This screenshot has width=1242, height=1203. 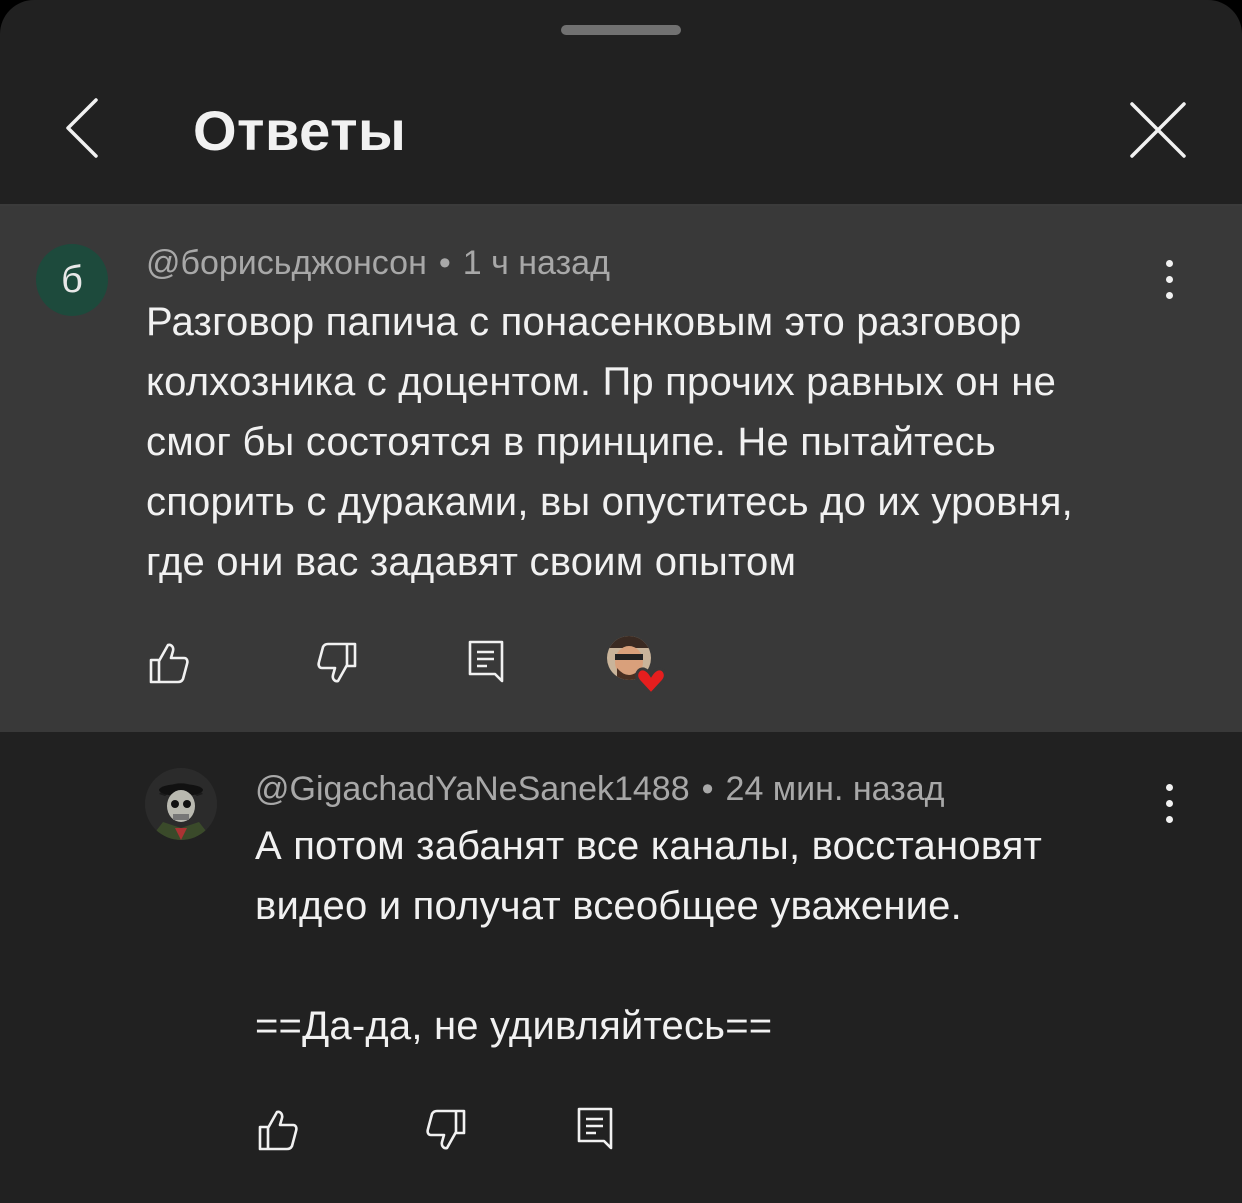 I want to click on chevron-left-icon, so click(x=82, y=128).